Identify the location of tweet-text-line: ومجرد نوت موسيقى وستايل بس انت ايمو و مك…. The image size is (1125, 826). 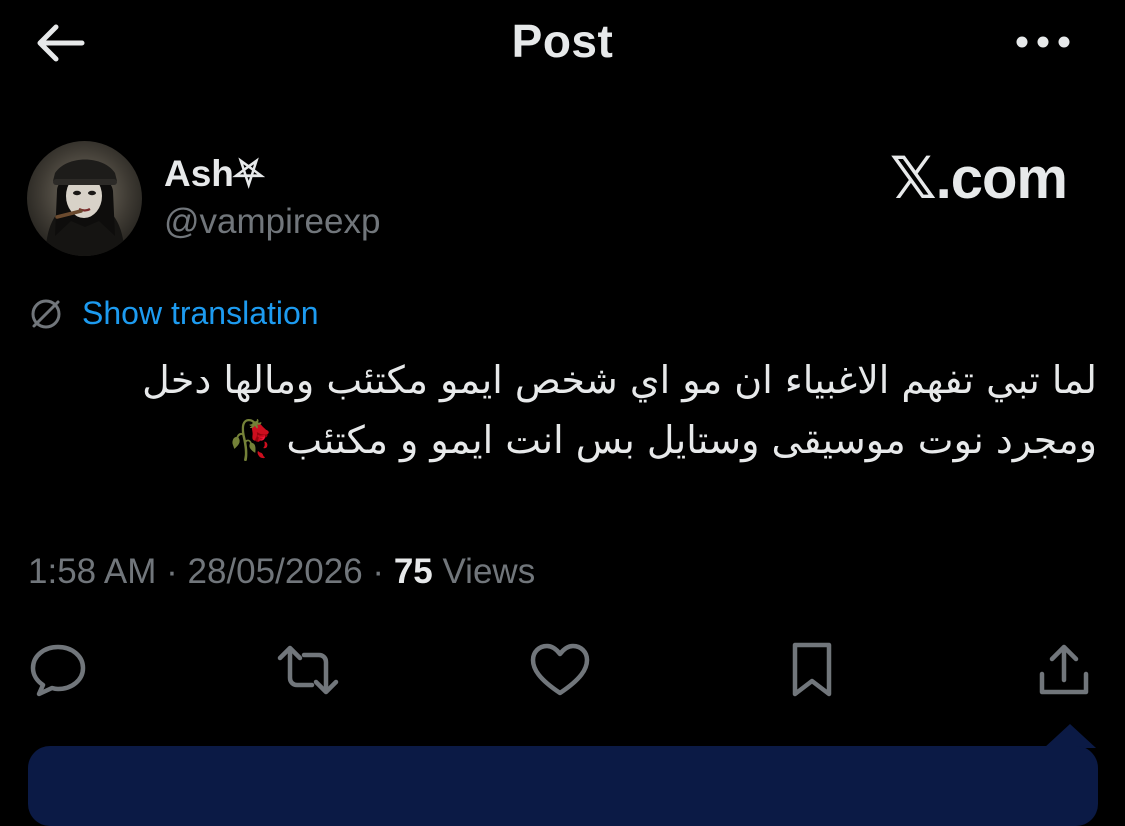
(661, 440).